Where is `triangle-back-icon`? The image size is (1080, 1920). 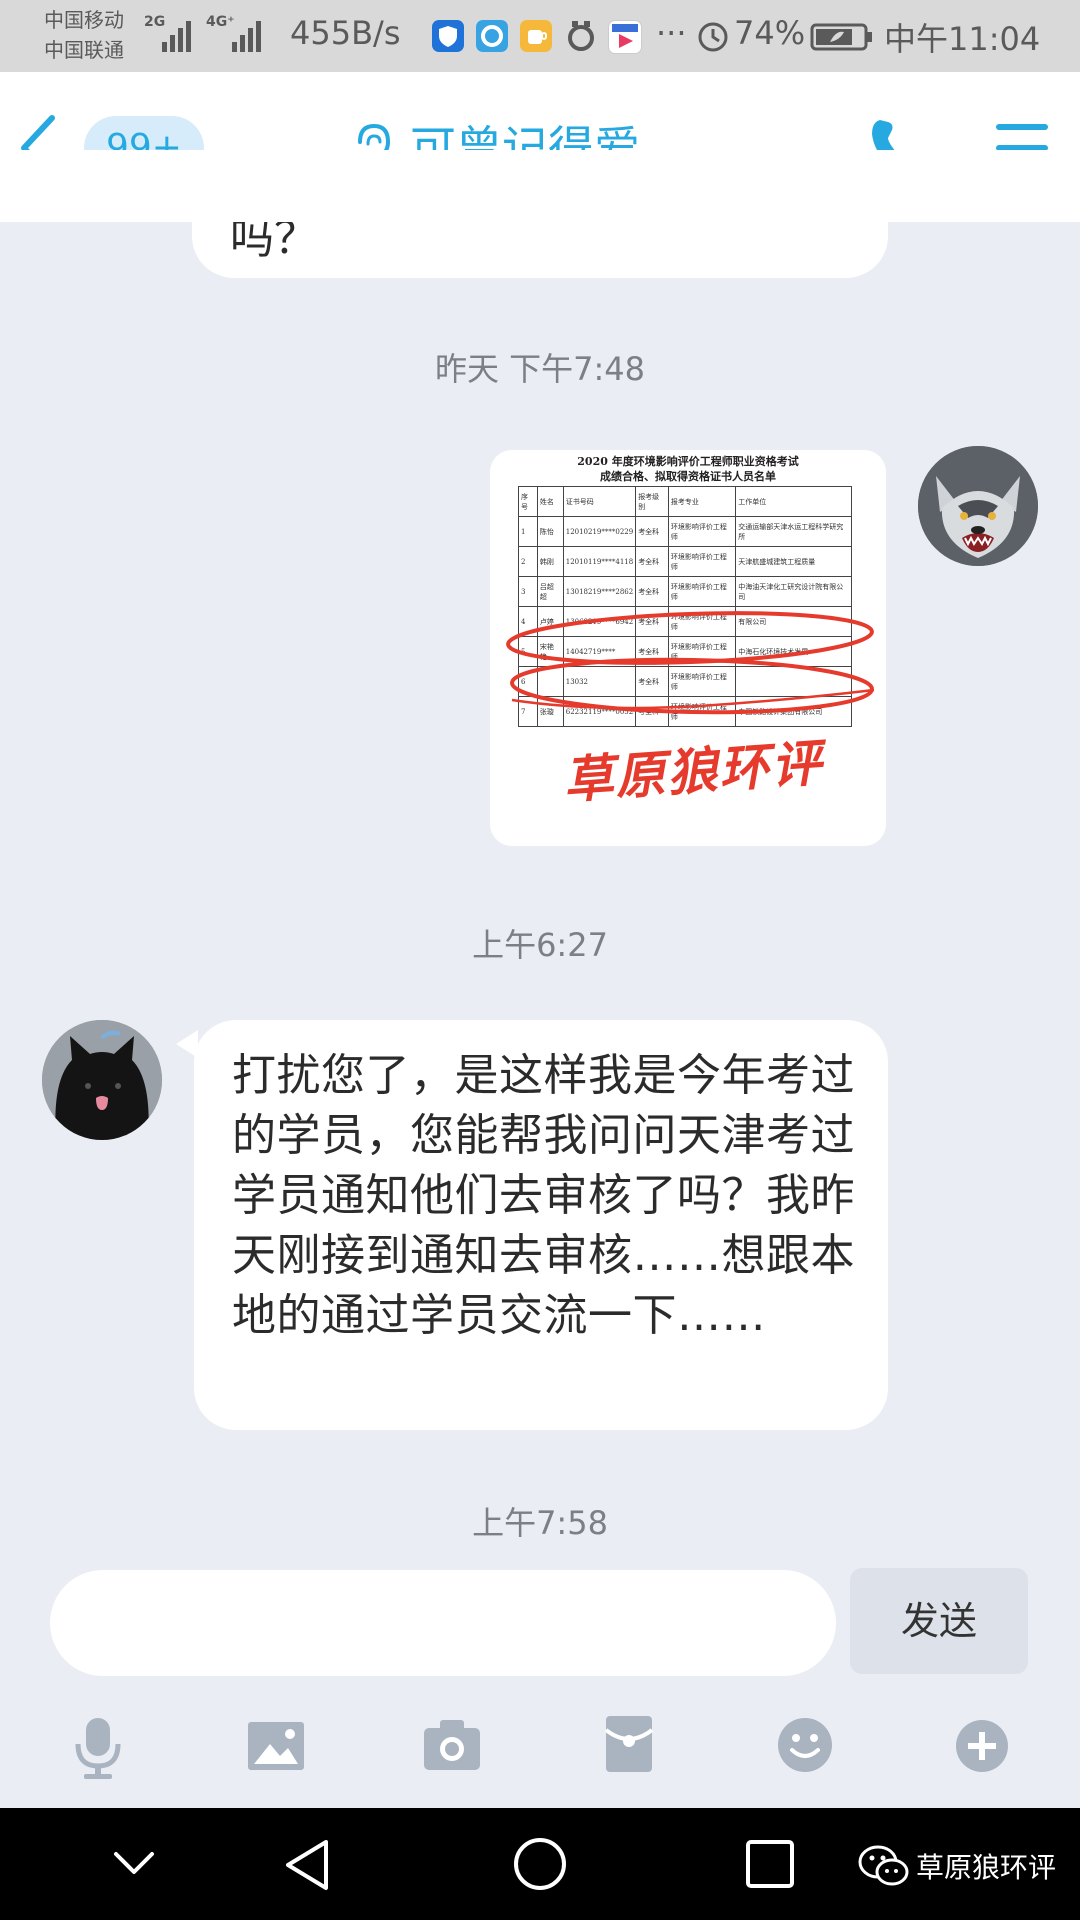
triangle-back-icon is located at coordinates (307, 1865).